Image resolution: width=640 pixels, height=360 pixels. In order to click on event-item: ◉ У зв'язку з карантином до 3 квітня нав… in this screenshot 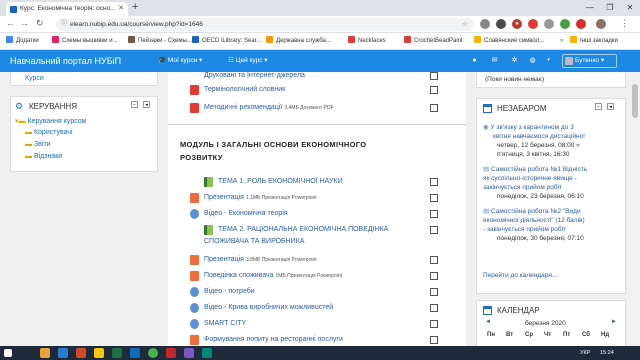, I will do `click(553, 141)`.